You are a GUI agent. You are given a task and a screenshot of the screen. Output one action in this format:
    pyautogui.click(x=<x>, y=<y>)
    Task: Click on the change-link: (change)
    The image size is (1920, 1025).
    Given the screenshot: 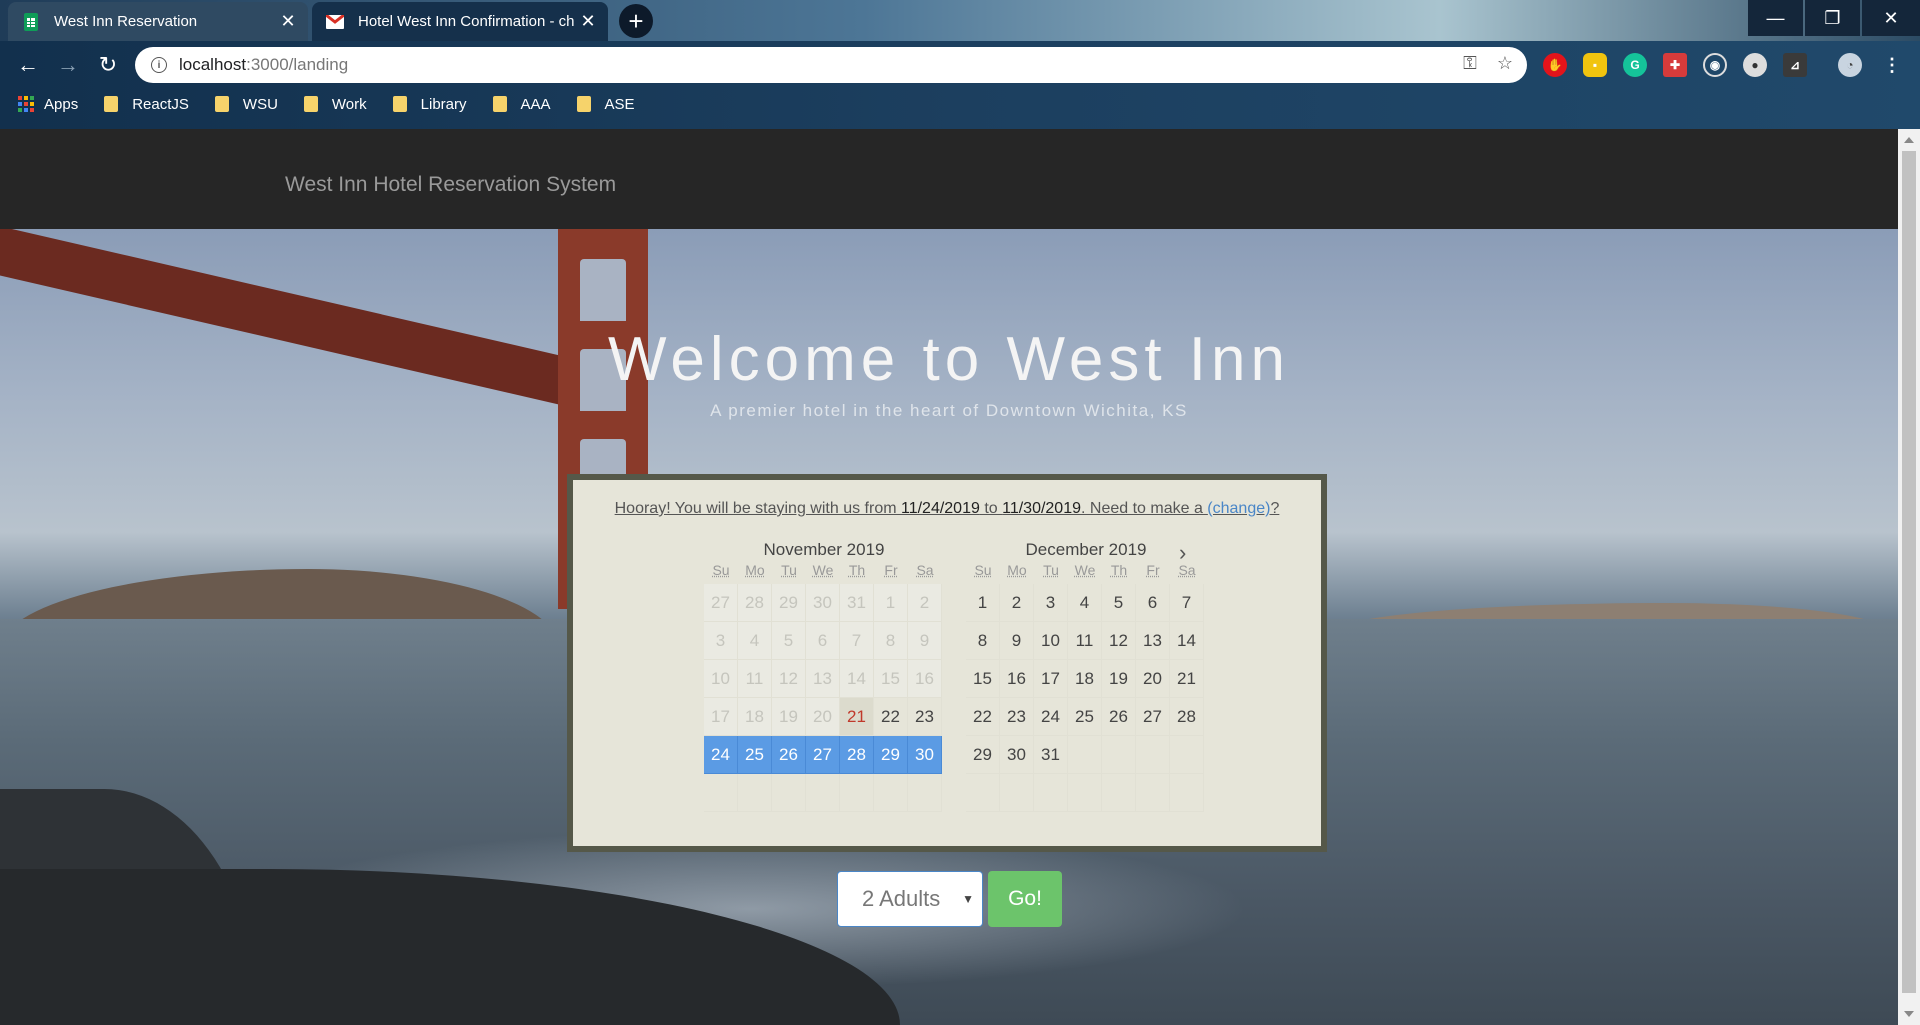 What is the action you would take?
    pyautogui.click(x=1238, y=508)
    